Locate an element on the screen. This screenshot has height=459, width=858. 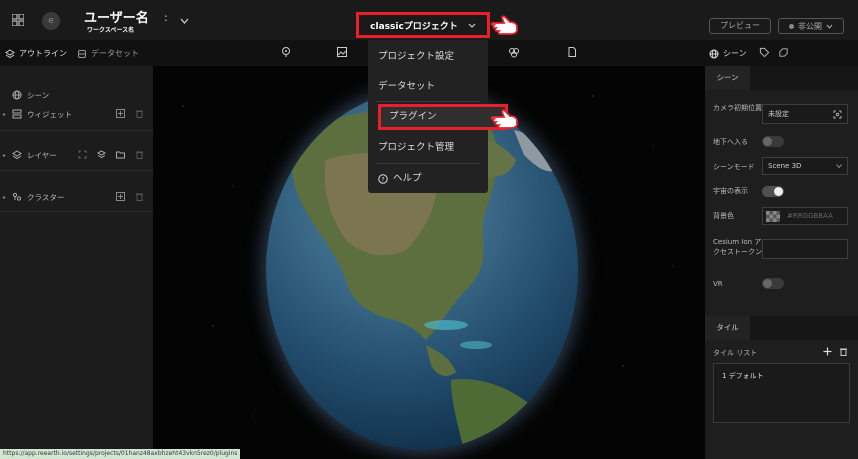
vr-label: VR is located at coordinates (718, 284).